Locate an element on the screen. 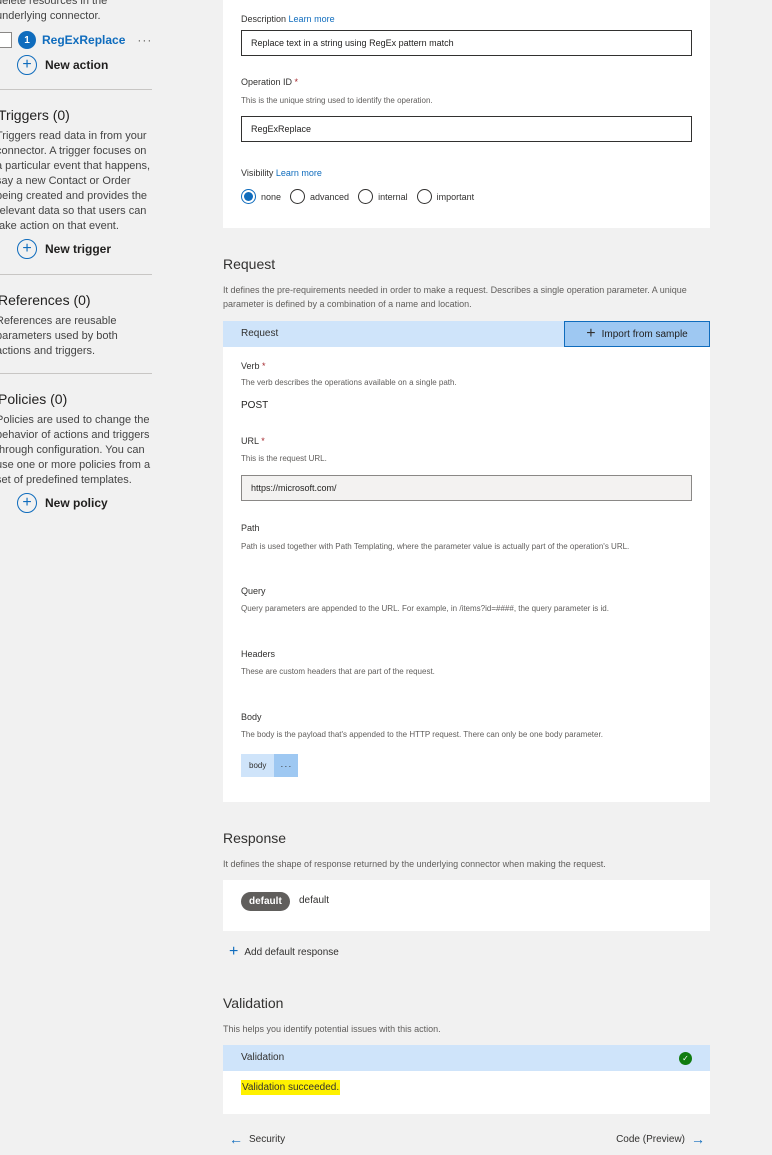 The width and height of the screenshot is (772, 1155). url-hint: This is the request URL. is located at coordinates (284, 458).